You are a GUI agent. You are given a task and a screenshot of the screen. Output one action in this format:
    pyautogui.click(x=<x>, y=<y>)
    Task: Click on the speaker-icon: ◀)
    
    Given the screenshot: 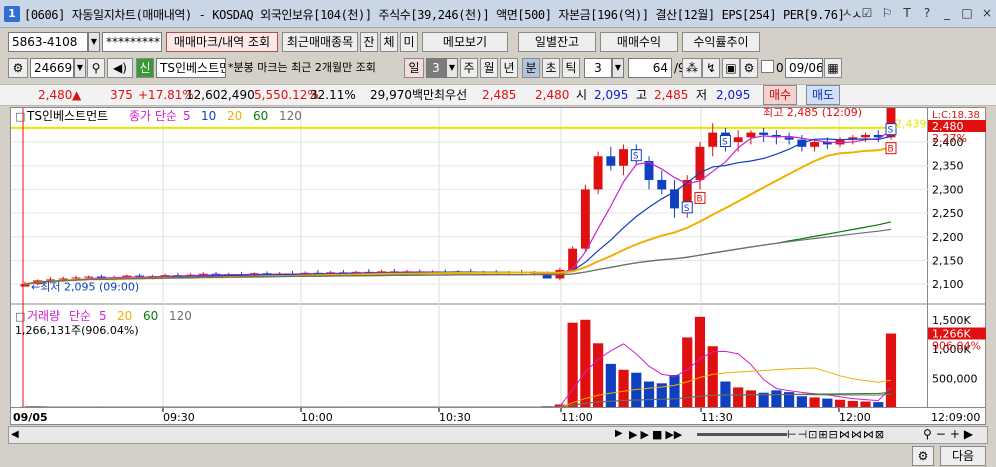 What is the action you would take?
    pyautogui.click(x=120, y=68)
    